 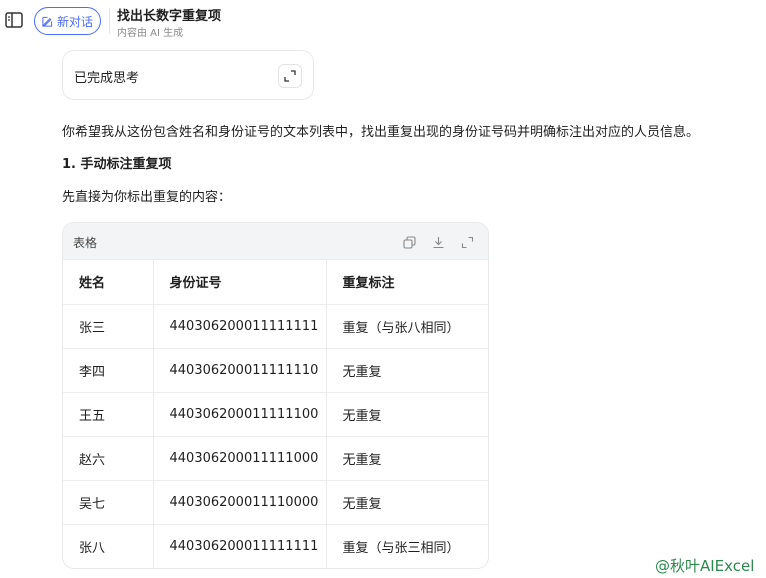 What do you see at coordinates (47, 21) in the screenshot?
I see `edit-icon` at bounding box center [47, 21].